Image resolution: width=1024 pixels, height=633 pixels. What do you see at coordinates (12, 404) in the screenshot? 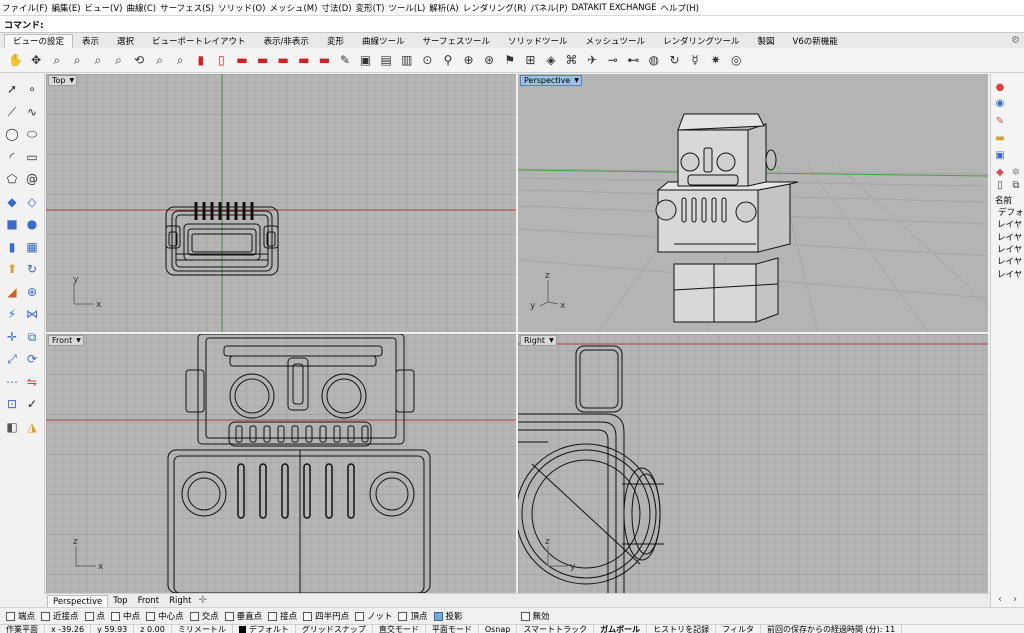
I see `group-icon: ⊡` at bounding box center [12, 404].